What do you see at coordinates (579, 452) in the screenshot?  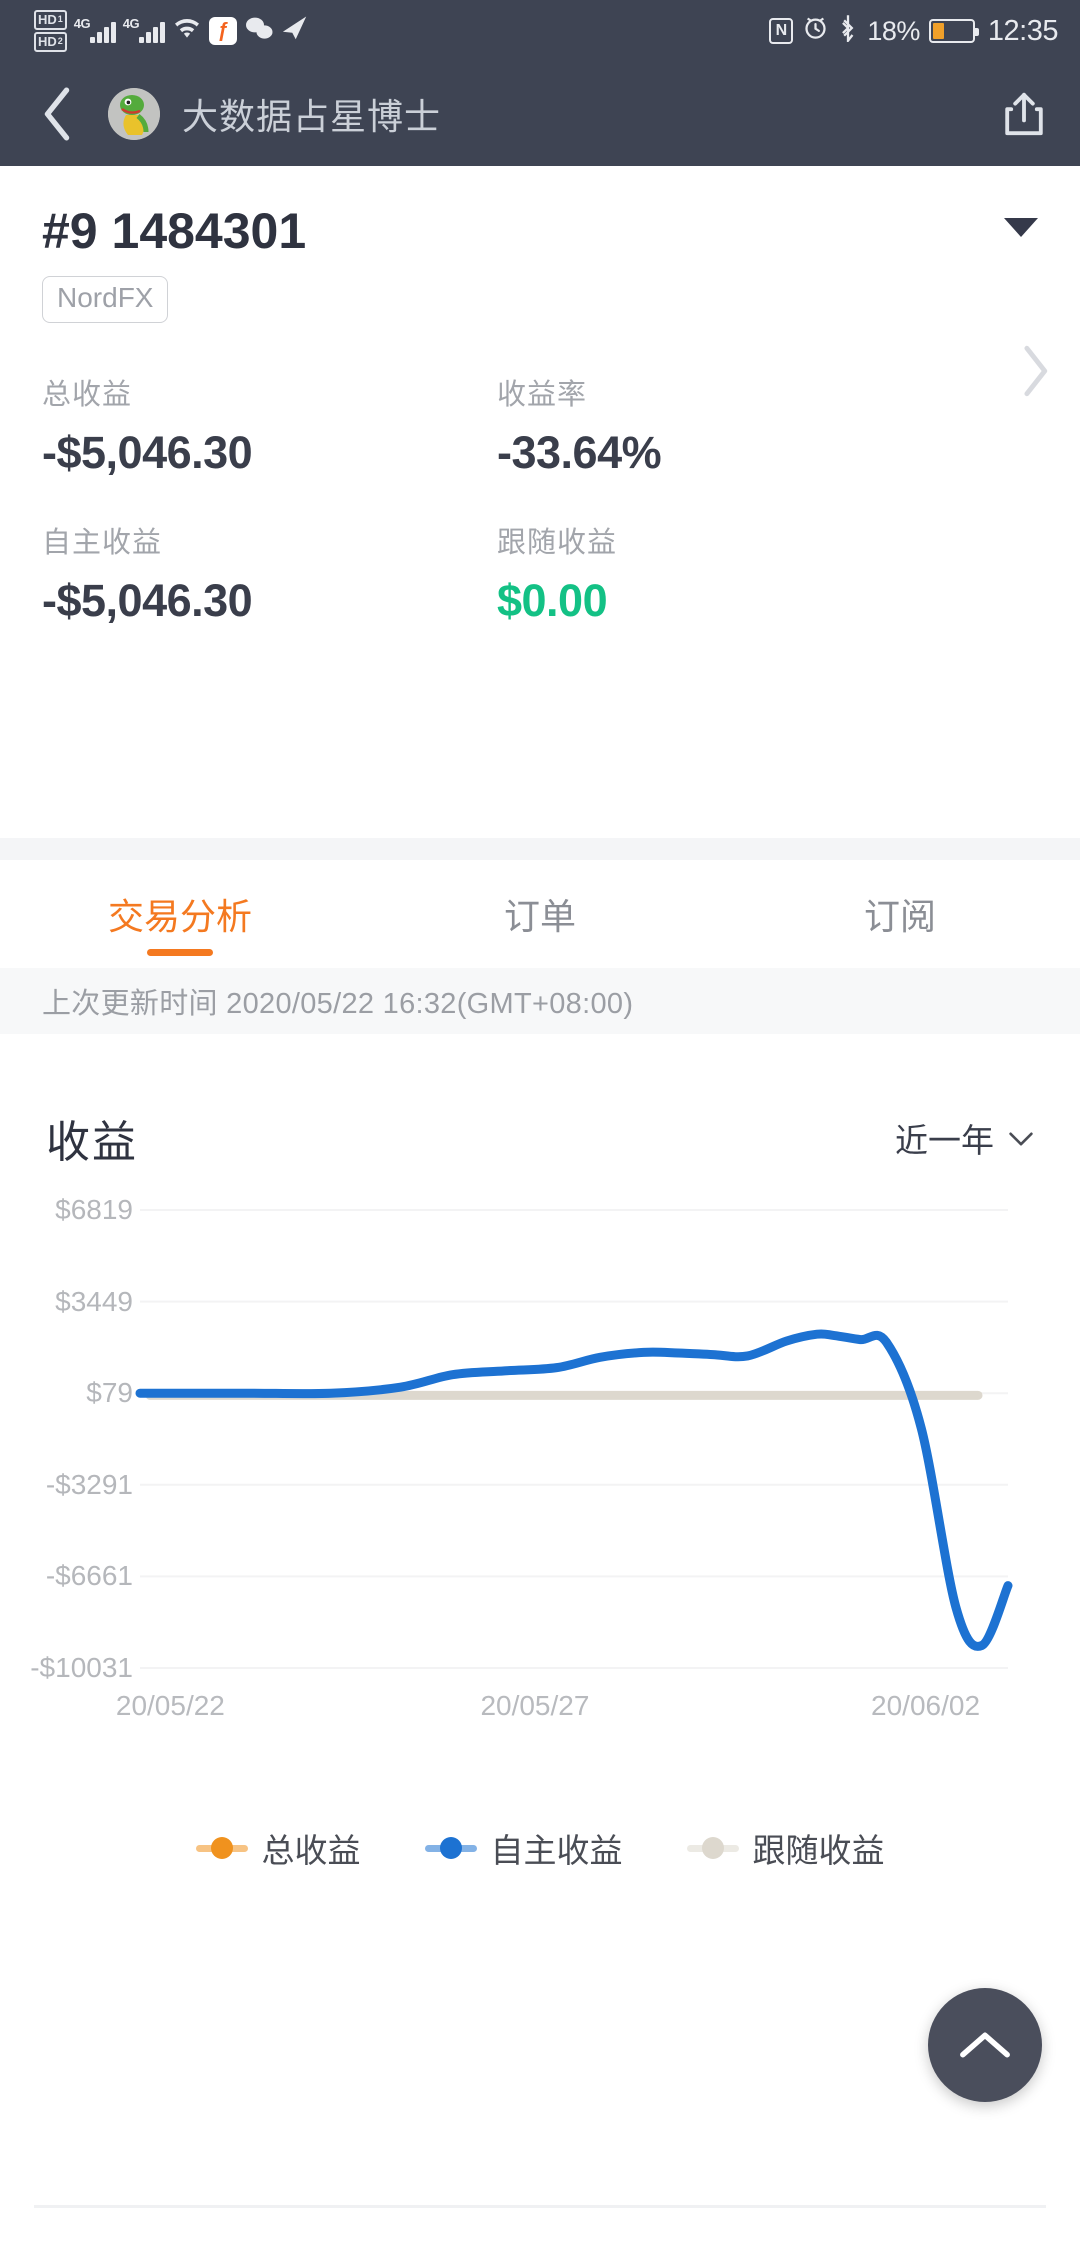 I see `stat-value: -33.64%` at bounding box center [579, 452].